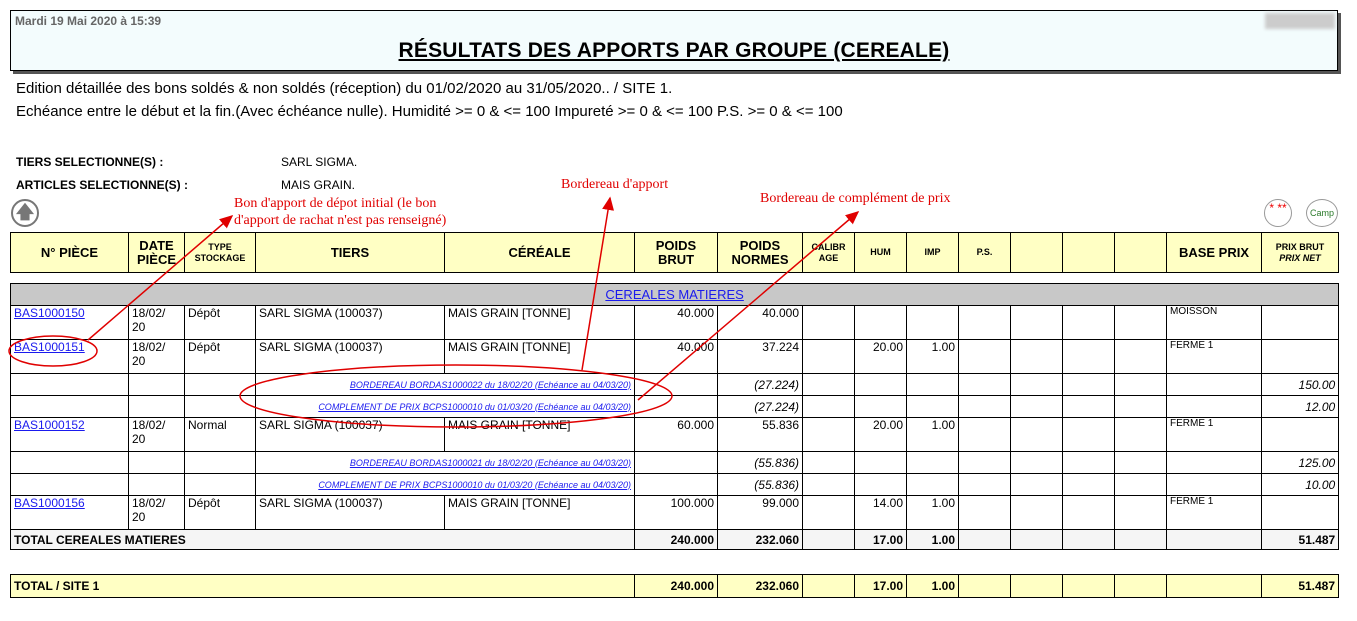 The width and height of the screenshot is (1357, 621). I want to click on tiers-selection-value: SARL SIGMA., so click(319, 162).